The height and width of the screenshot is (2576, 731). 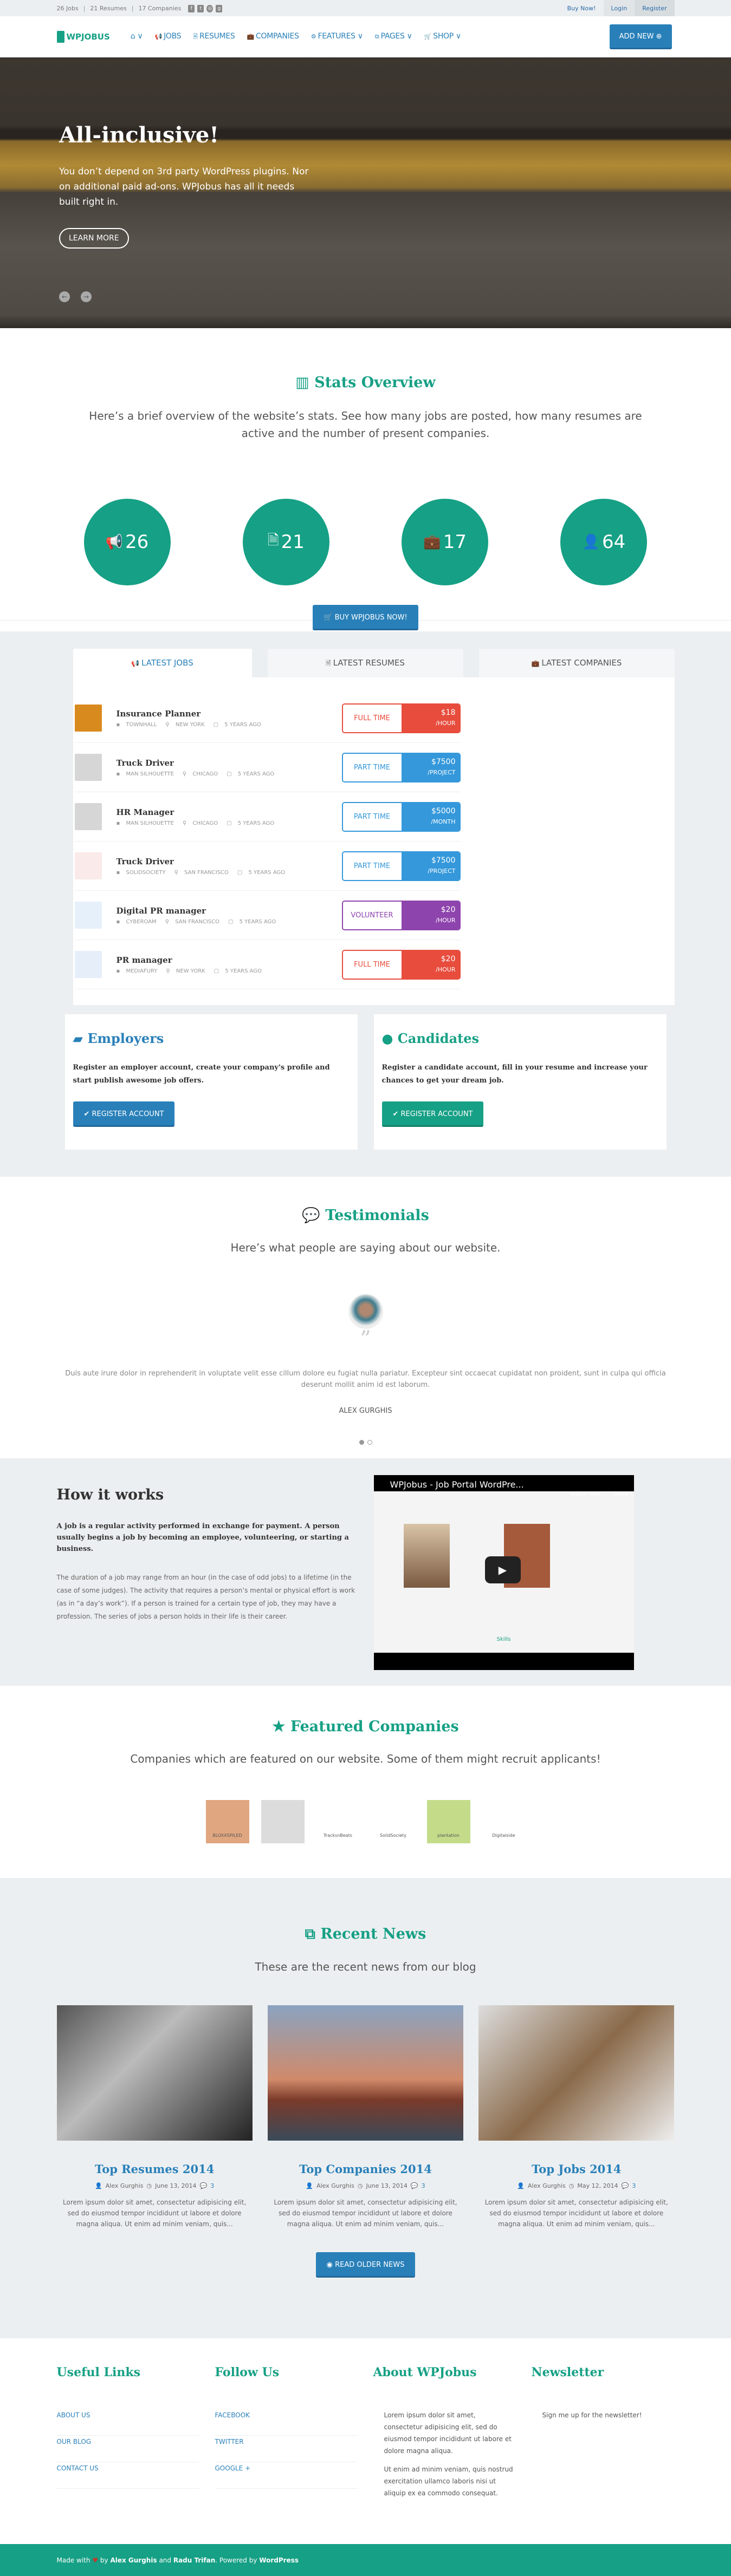 What do you see at coordinates (448, 959) in the screenshot?
I see `job-price: $20` at bounding box center [448, 959].